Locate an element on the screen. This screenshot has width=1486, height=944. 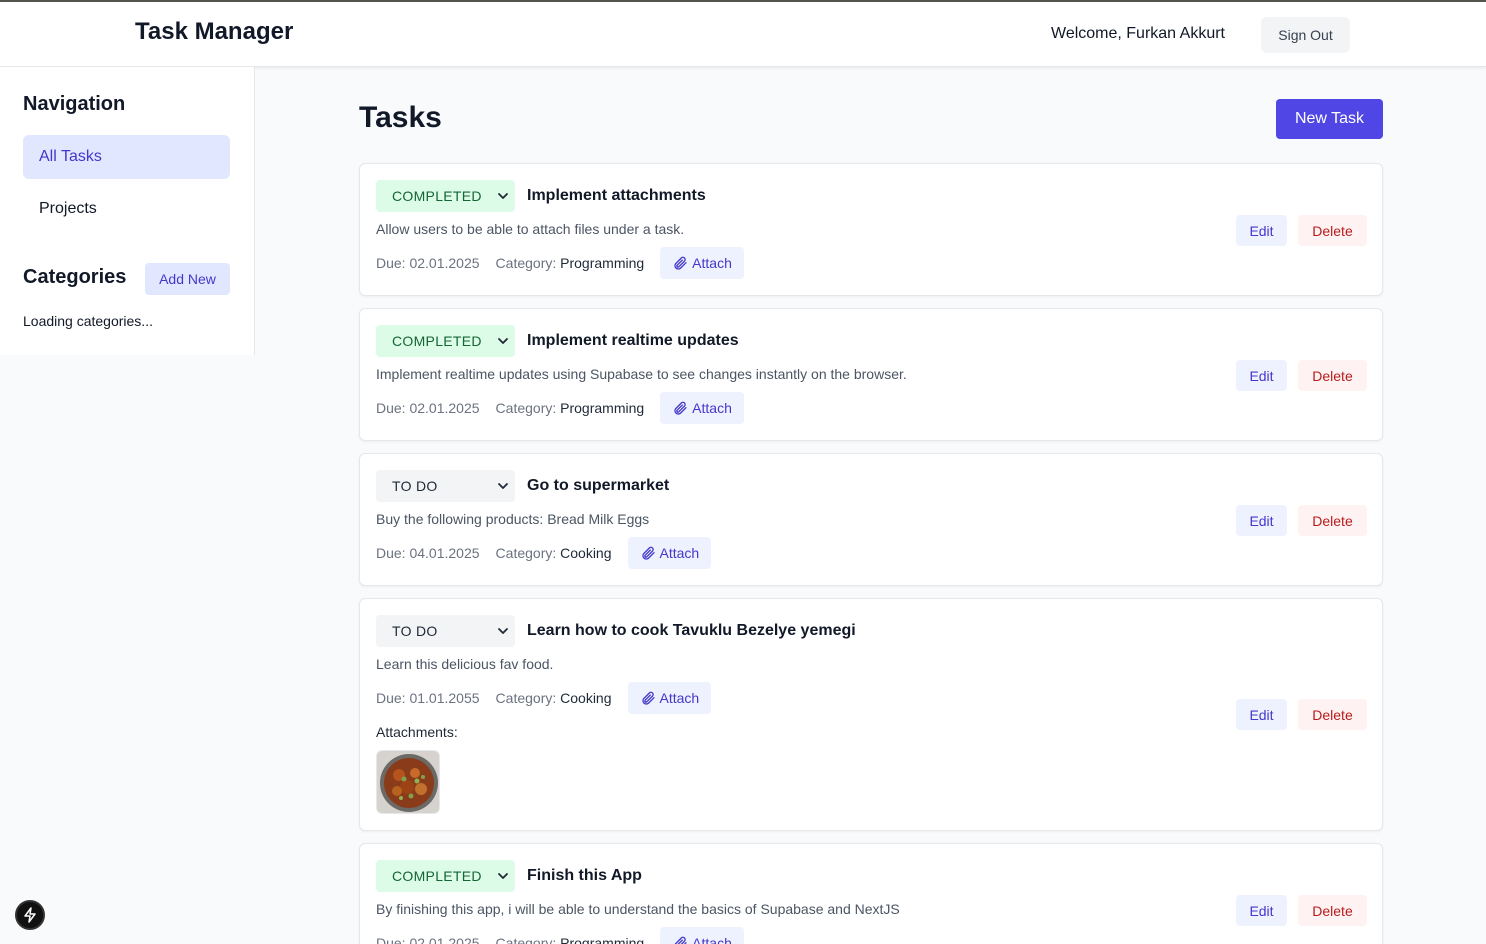
sidebar-item-projects: Projects is located at coordinates (126, 209).